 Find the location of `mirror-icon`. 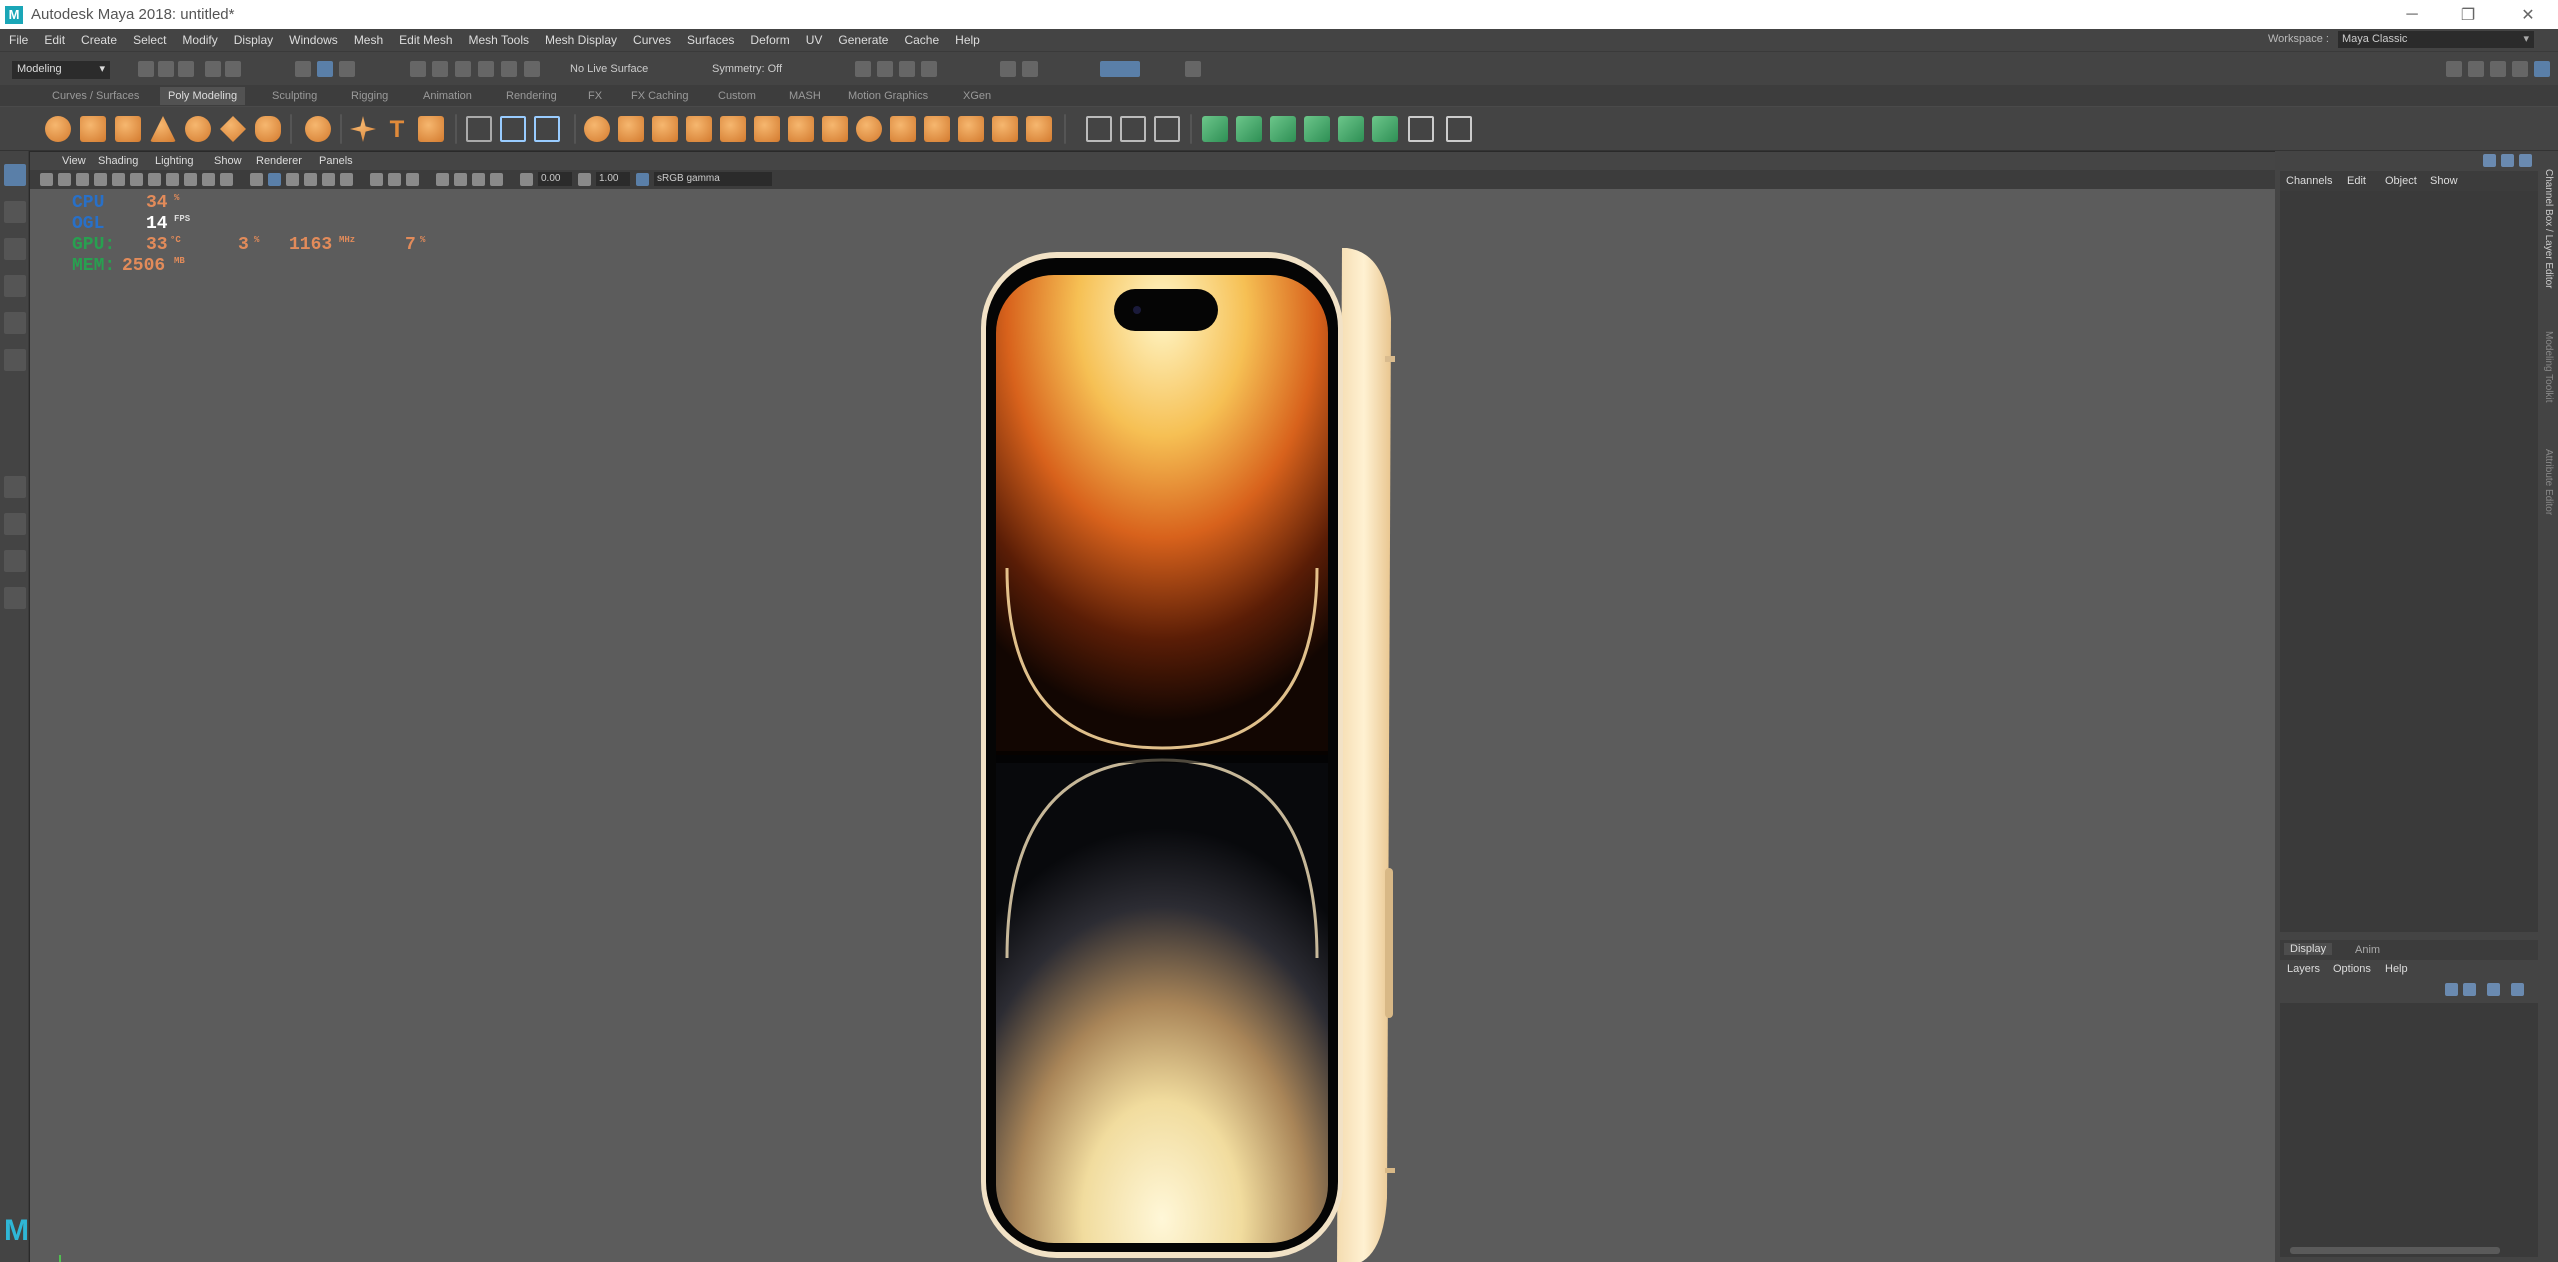

mirror-icon is located at coordinates (513, 129).